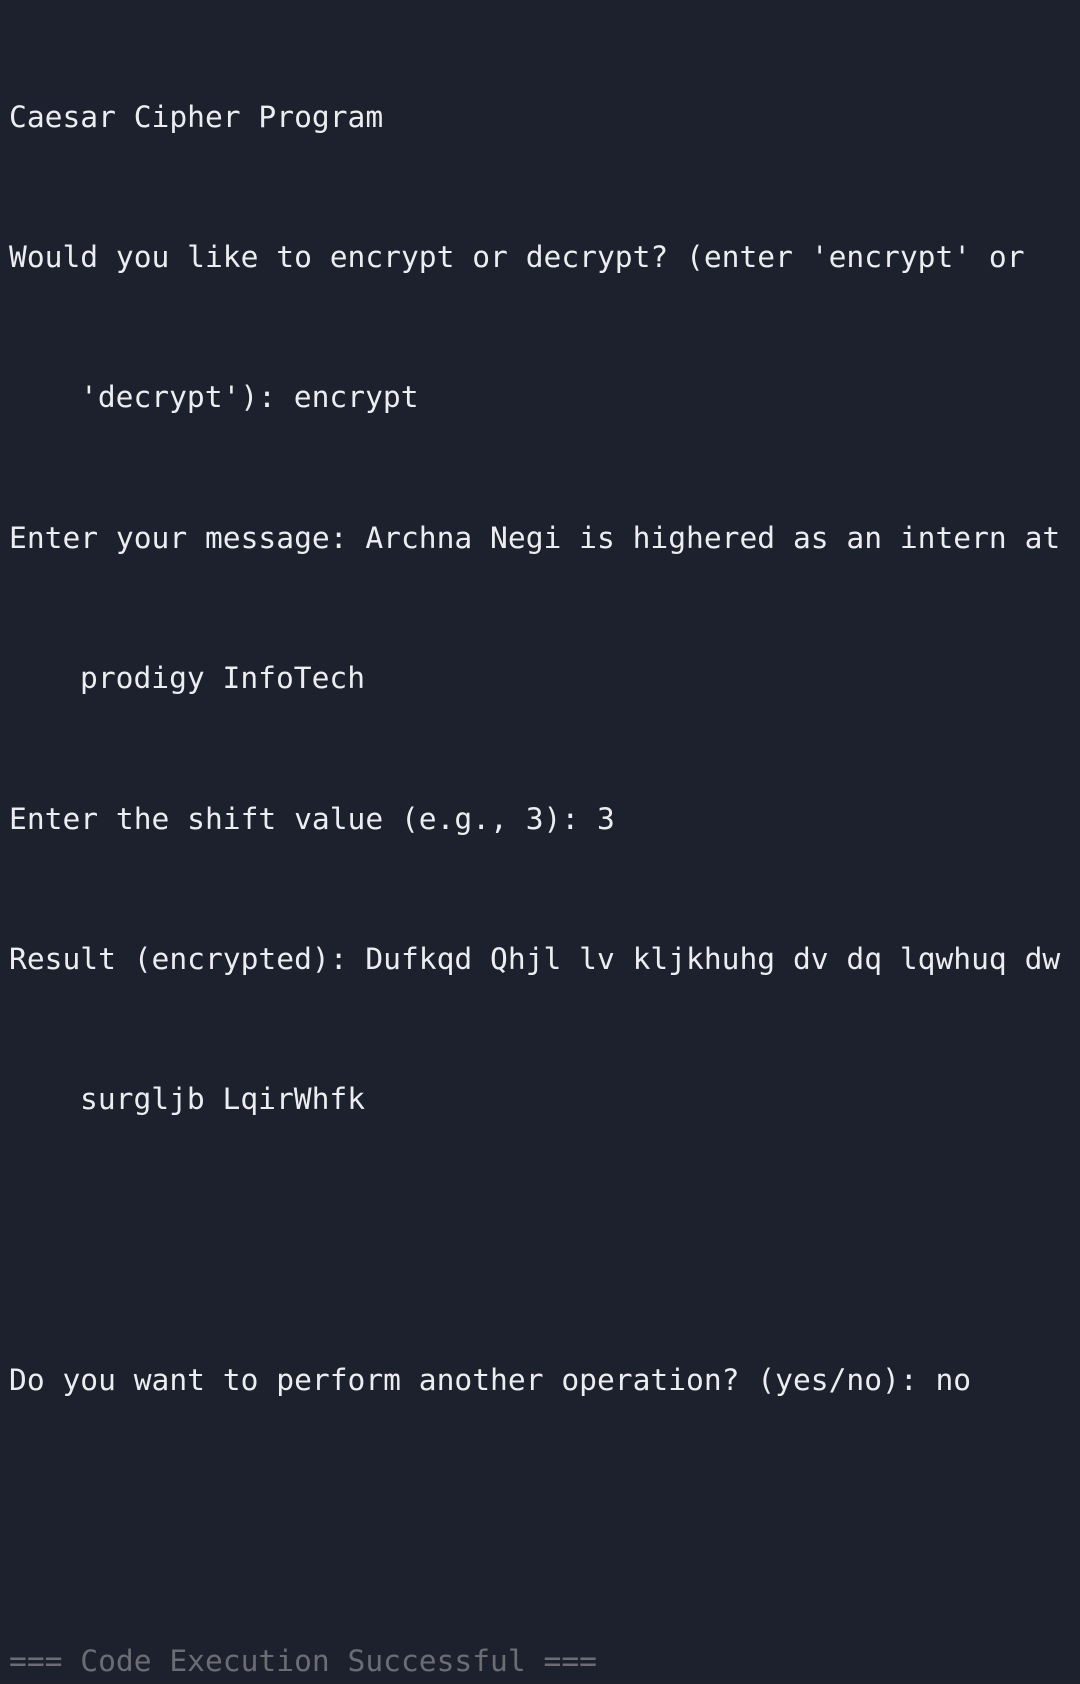  I want to click on message-prompt-continuation: prodigy InfoTech, so click(223, 678).